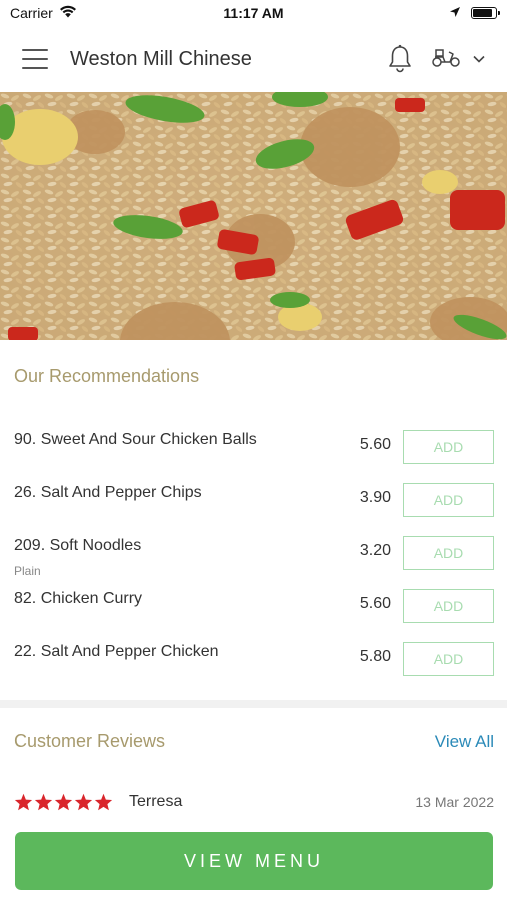 Image resolution: width=507 pixels, height=900 pixels. I want to click on item-name: 82. Chicken Curry, so click(78, 598).